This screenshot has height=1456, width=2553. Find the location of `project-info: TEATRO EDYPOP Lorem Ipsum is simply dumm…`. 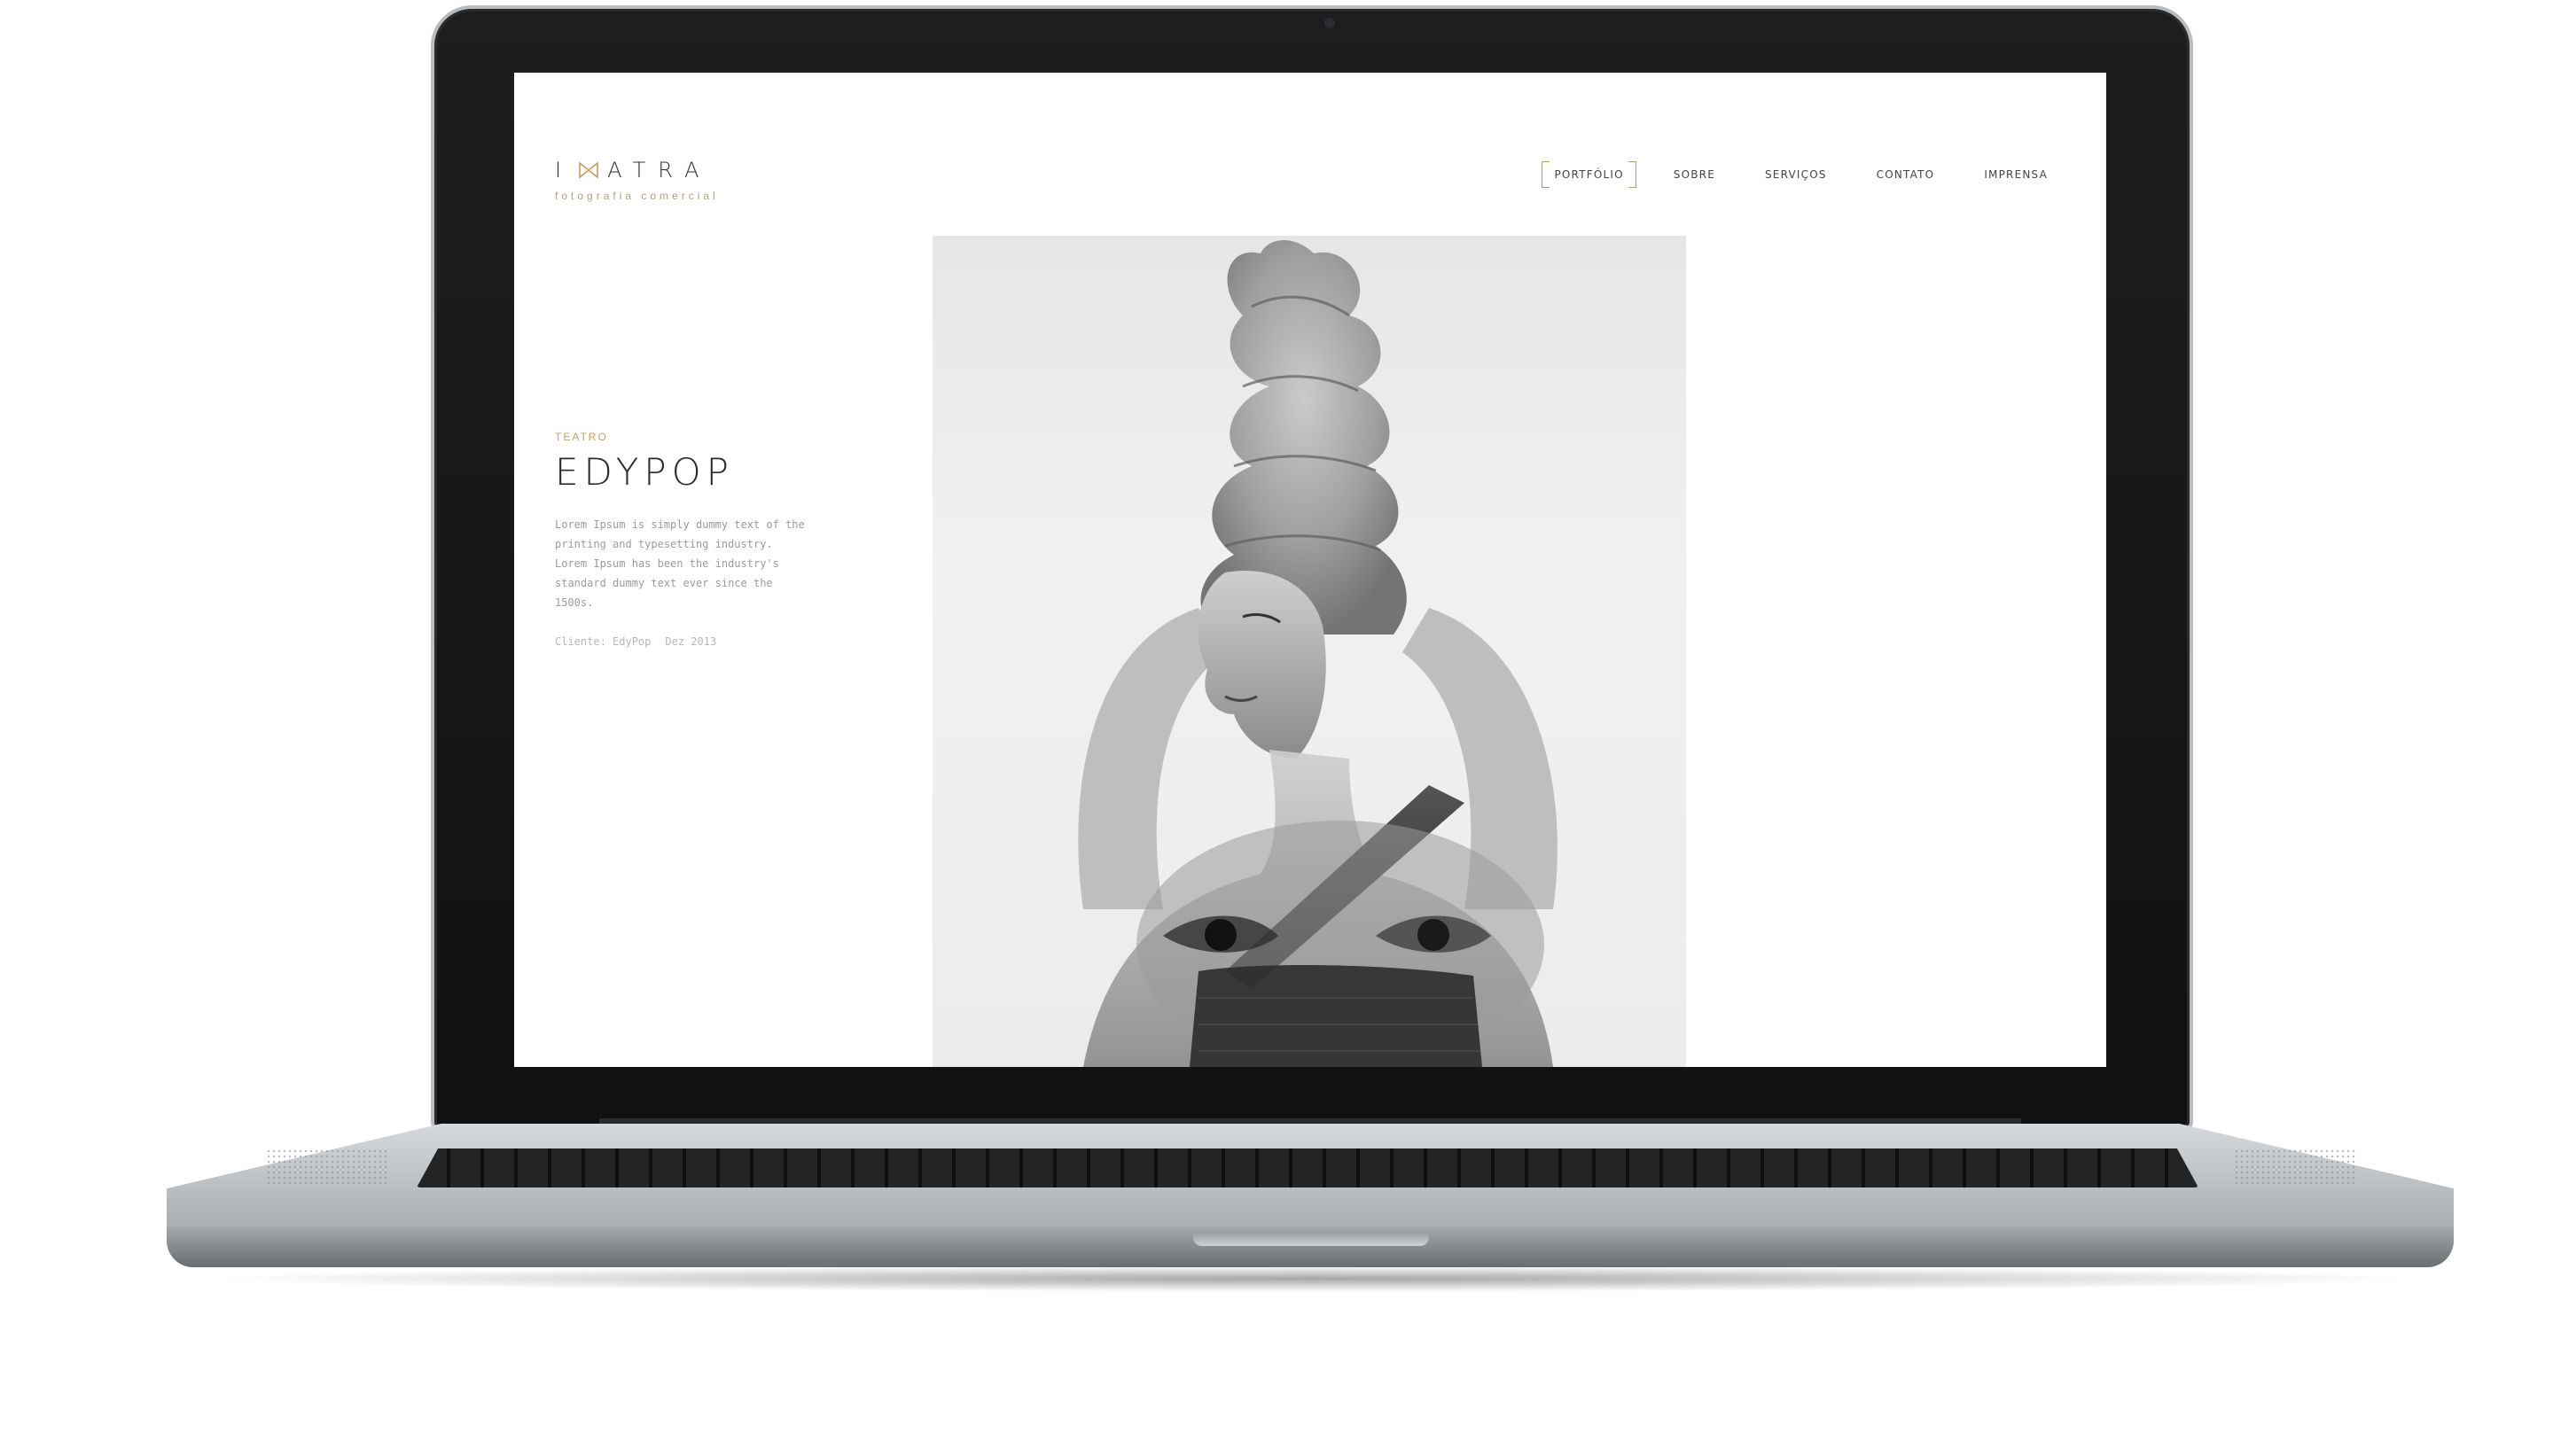

project-info: TEATRO EDYPOP Lorem Ipsum is simply dumm… is located at coordinates (688, 539).